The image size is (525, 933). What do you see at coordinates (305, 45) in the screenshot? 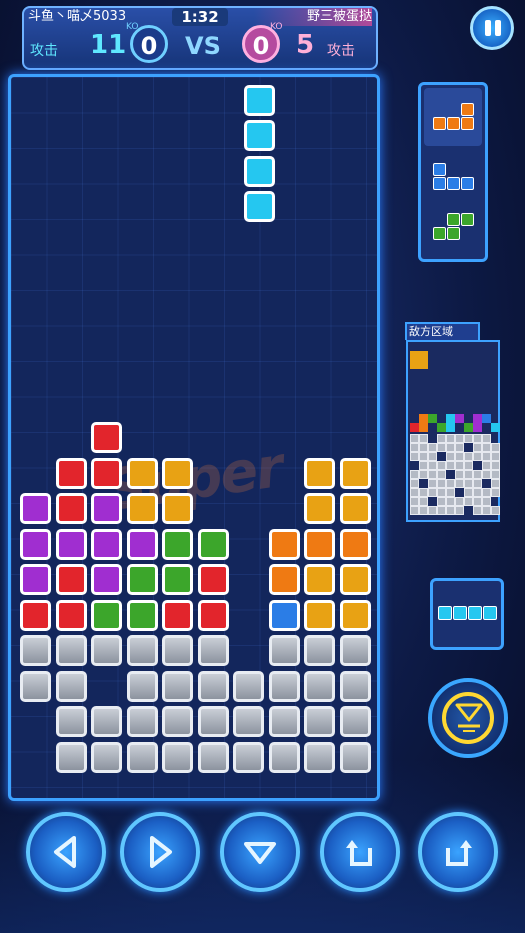
I see `attack-value-right: 5` at bounding box center [305, 45].